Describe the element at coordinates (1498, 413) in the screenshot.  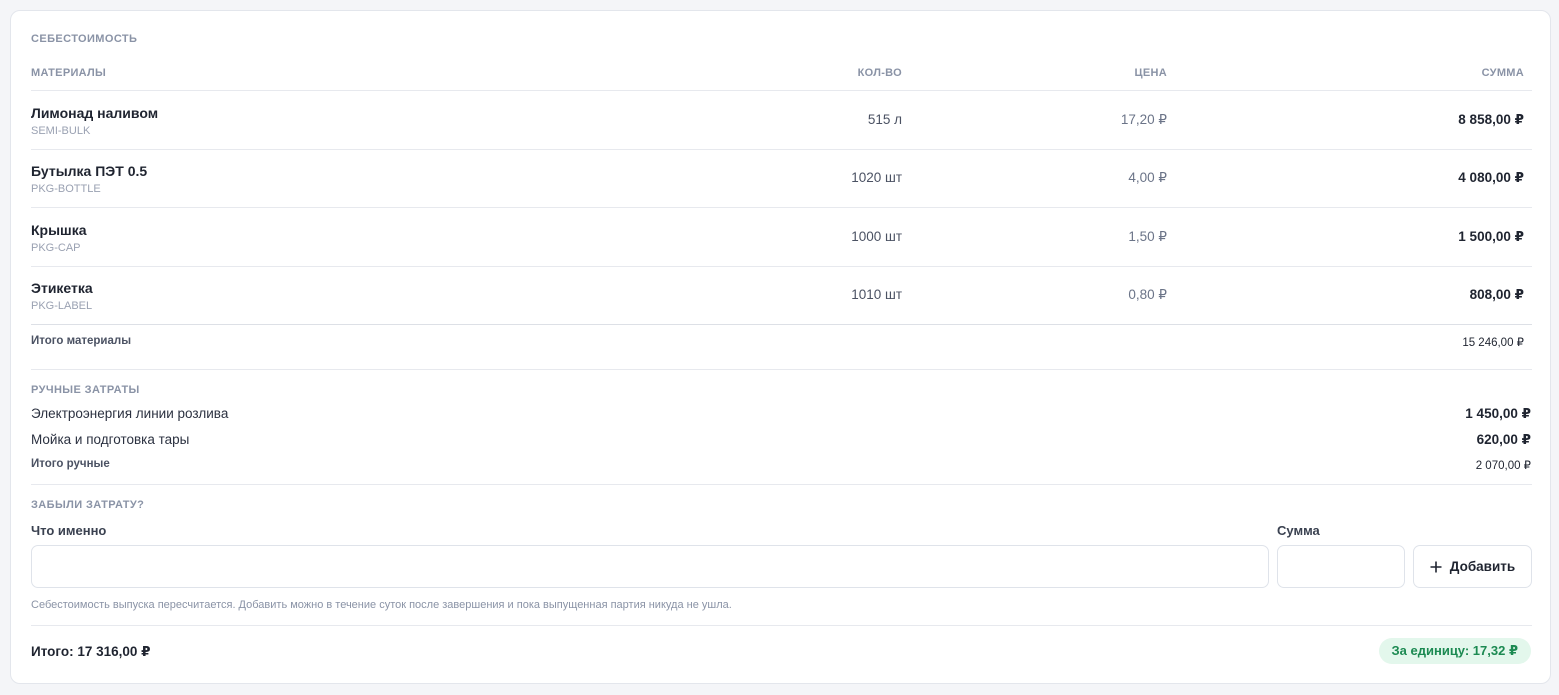
I see `manual-cost-value: 1 450,00 ₽` at that location.